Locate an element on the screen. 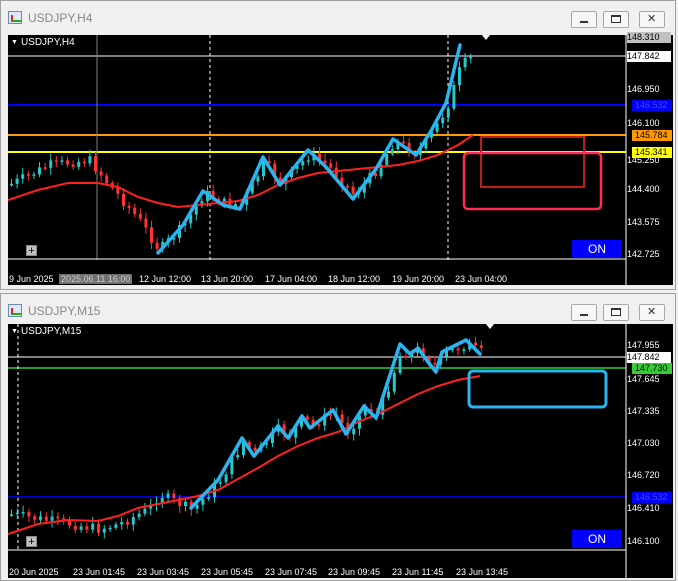 The image size is (678, 581). symbol-timeframe-label: USDJPY,H4 is located at coordinates (43, 42).